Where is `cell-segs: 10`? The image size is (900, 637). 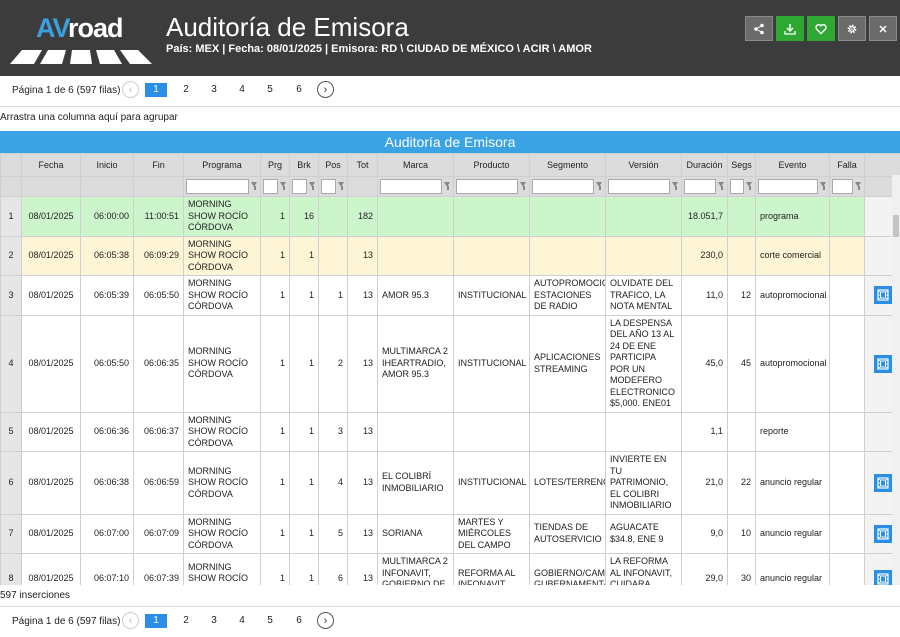 cell-segs: 10 is located at coordinates (741, 533).